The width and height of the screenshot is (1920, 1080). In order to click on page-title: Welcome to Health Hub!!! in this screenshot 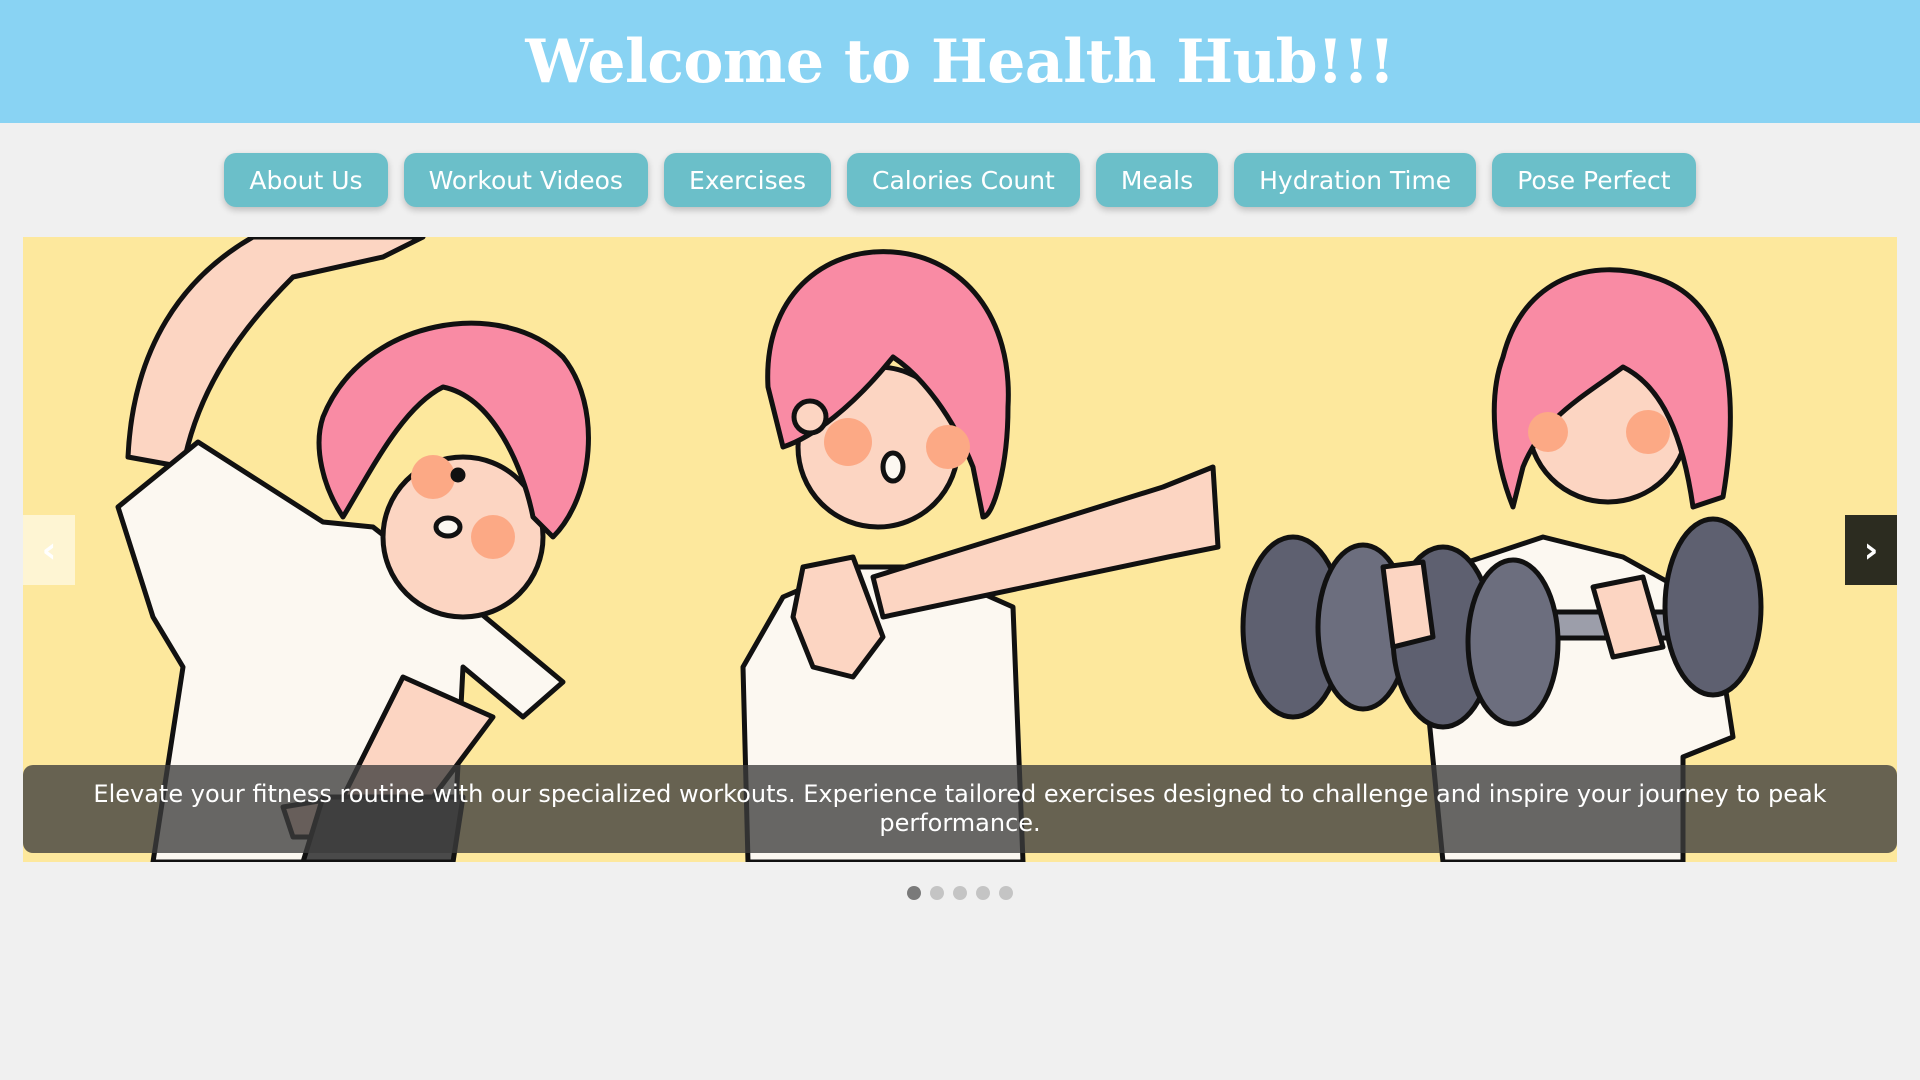, I will do `click(960, 61)`.